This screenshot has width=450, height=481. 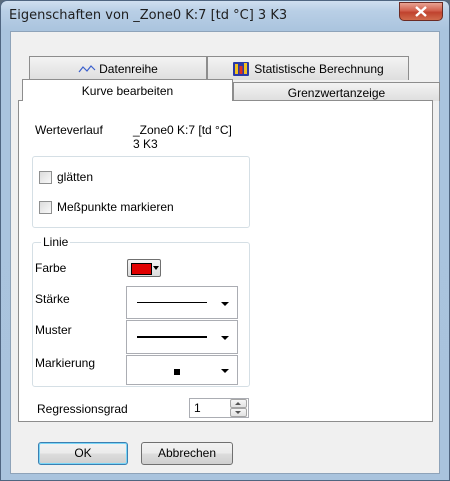 I want to click on linie-legend: Linie, so click(x=56, y=242).